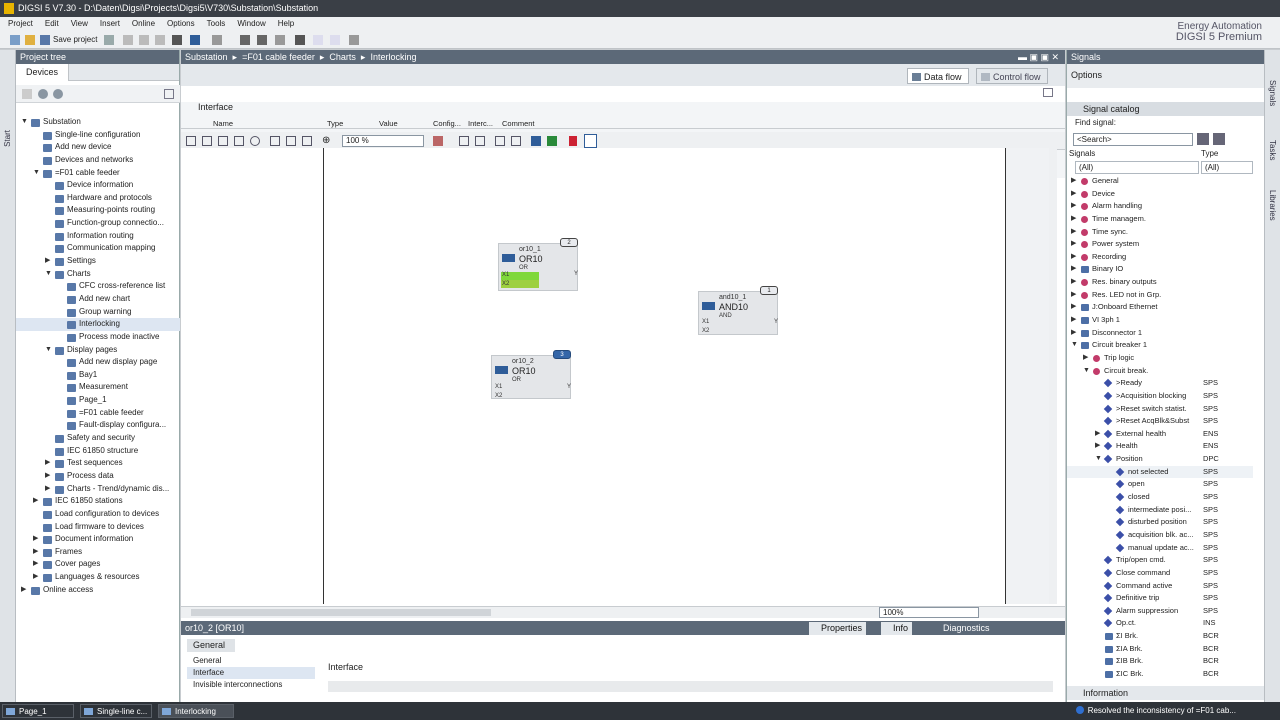 The image size is (1280, 720). I want to click on signal-item: ▶ Disconnector 1, so click(1160, 333).